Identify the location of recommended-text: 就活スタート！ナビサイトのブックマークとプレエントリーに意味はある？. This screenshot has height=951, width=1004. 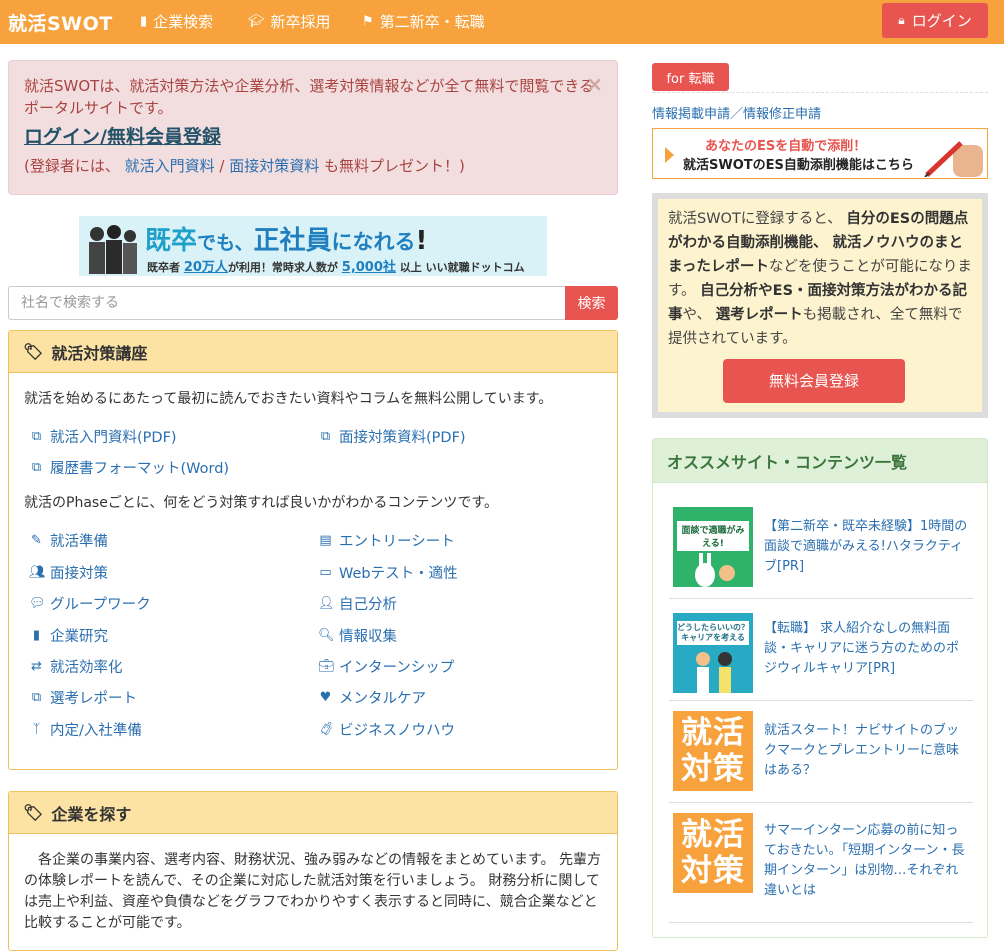
(862, 750).